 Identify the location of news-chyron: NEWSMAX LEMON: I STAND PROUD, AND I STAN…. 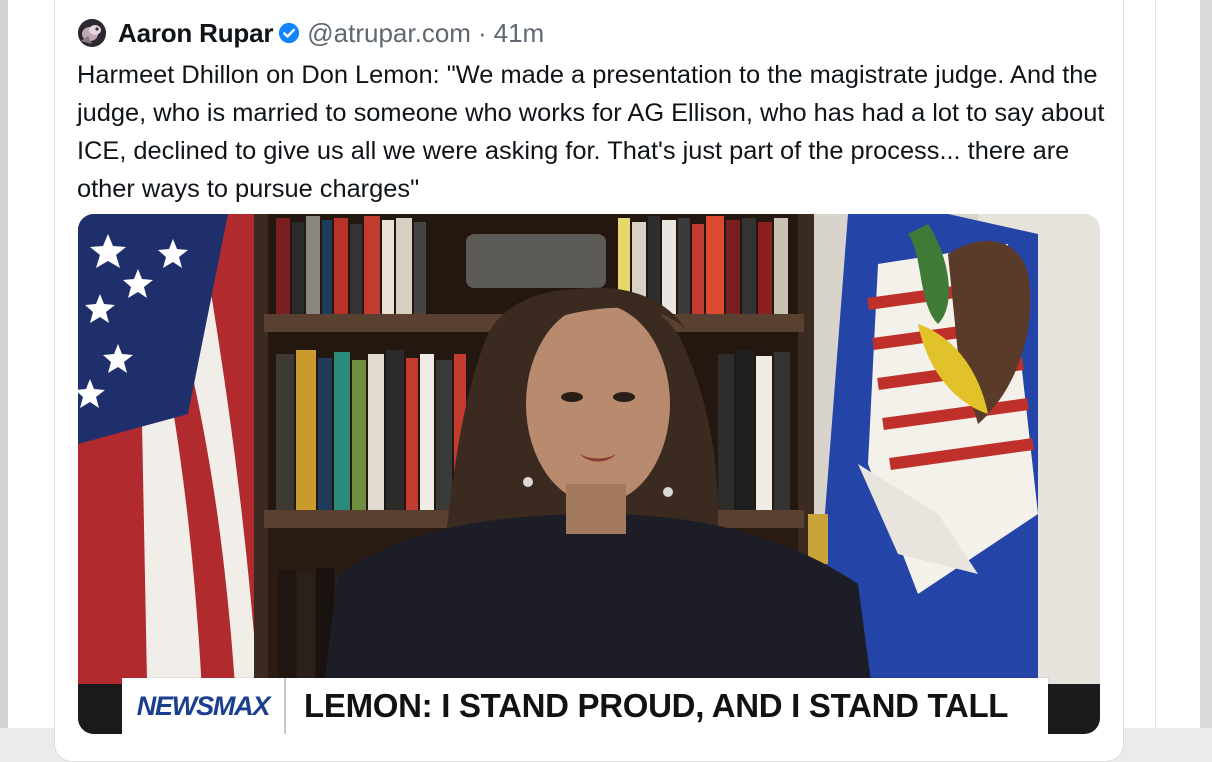
(585, 706).